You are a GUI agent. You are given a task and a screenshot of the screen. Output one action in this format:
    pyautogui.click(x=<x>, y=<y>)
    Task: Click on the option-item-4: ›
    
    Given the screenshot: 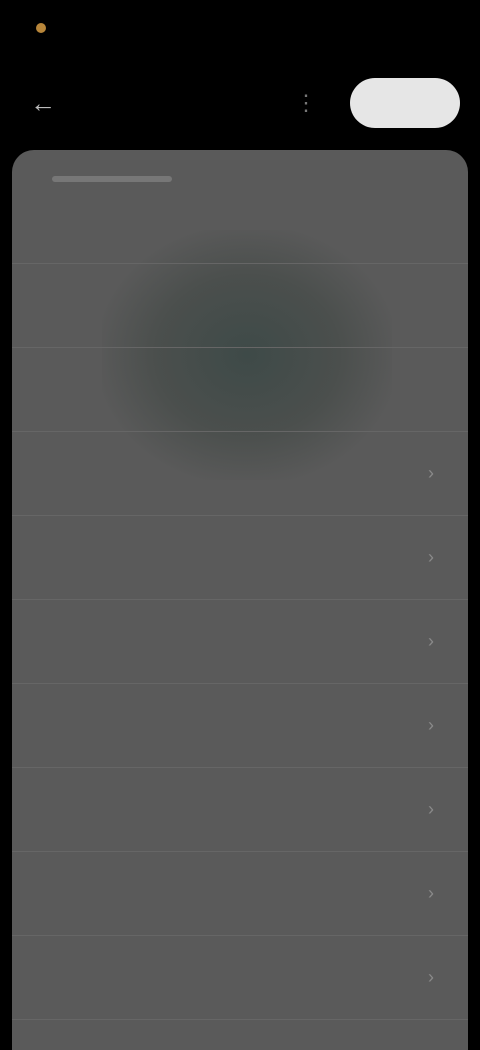 What is the action you would take?
    pyautogui.click(x=240, y=474)
    